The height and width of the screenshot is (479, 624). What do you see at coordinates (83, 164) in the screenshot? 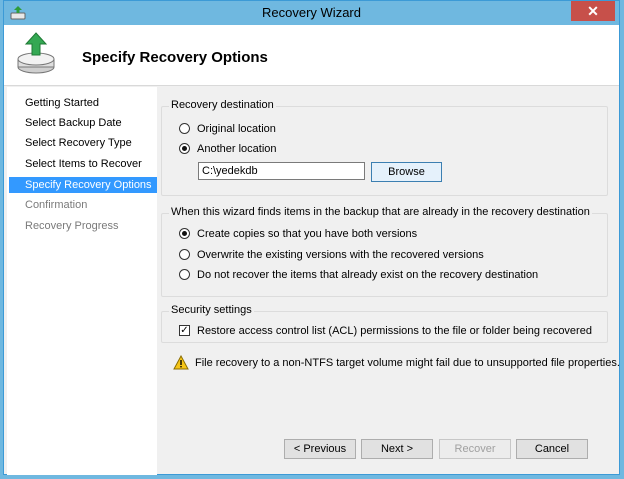
I see `step-select-items: Select Items to Recover` at bounding box center [83, 164].